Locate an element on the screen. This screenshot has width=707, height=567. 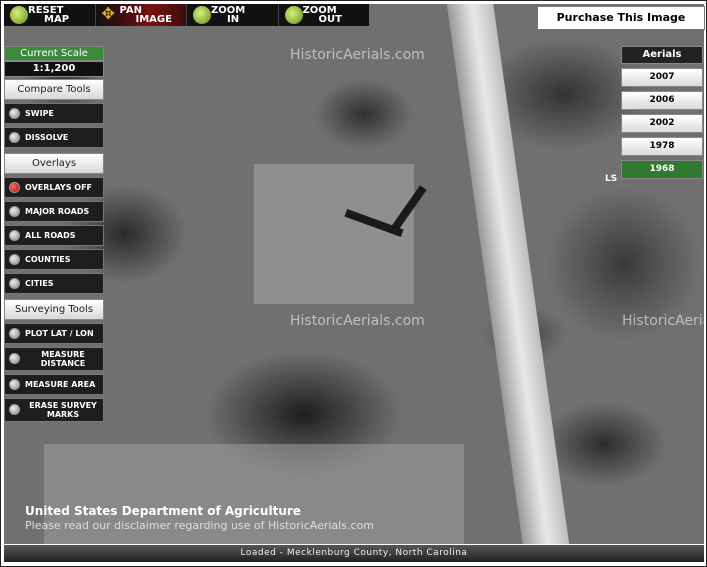
aerials-heading: Aerials is located at coordinates (662, 55).